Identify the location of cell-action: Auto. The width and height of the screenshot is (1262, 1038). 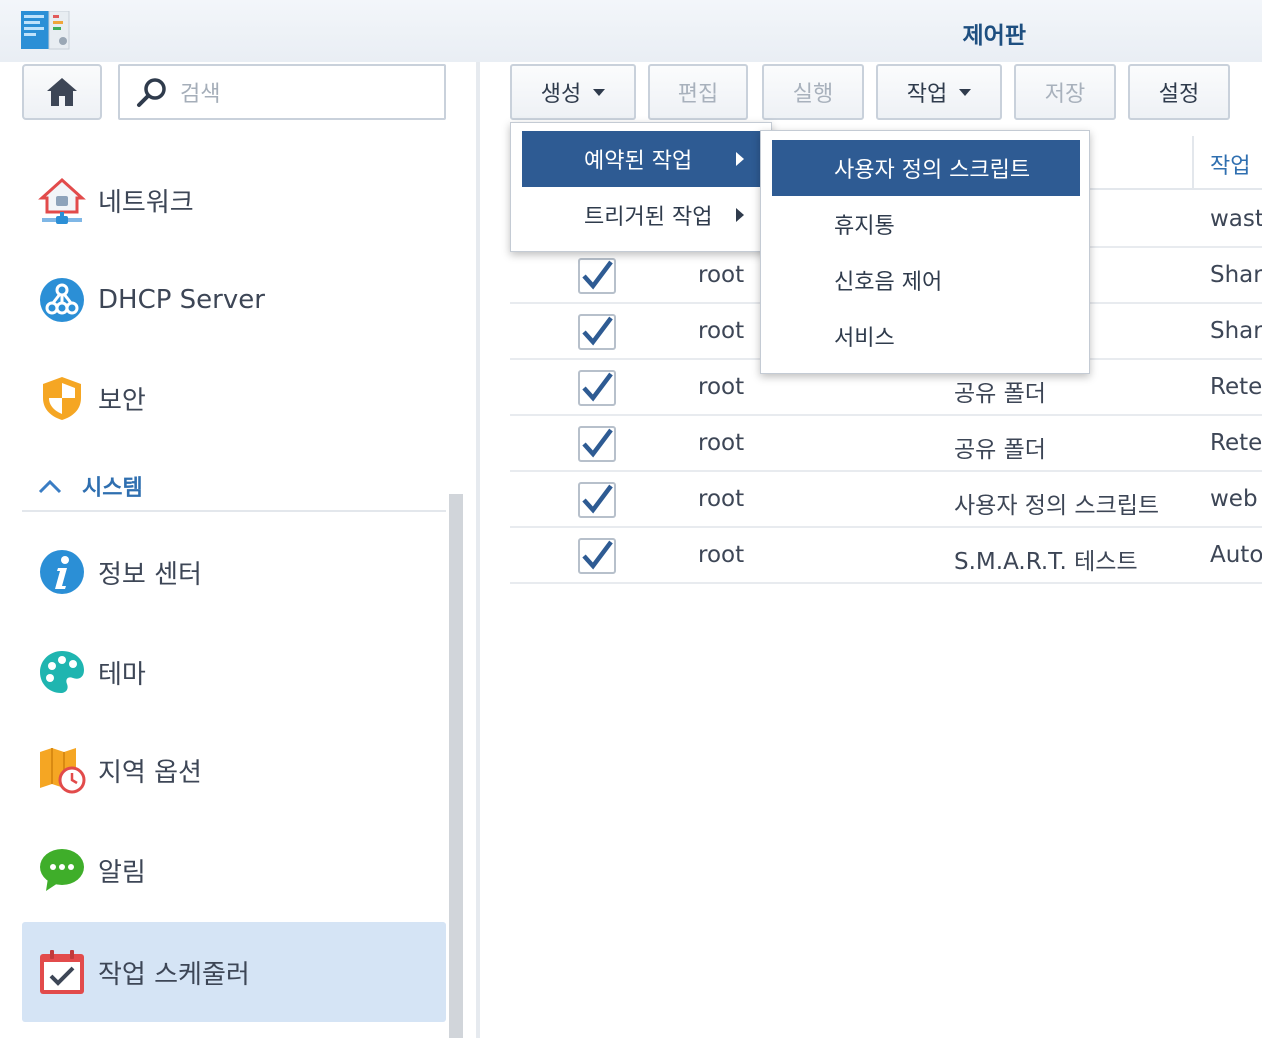
(1236, 555).